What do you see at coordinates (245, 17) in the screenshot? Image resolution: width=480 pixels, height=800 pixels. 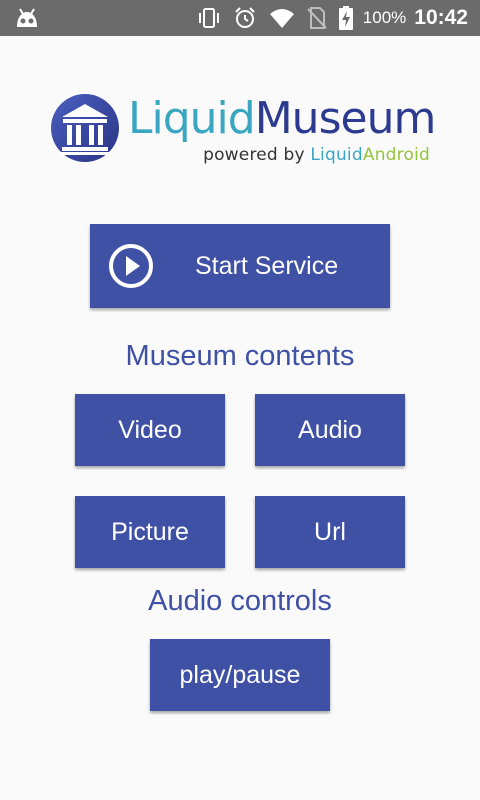 I see `alarm-icon` at bounding box center [245, 17].